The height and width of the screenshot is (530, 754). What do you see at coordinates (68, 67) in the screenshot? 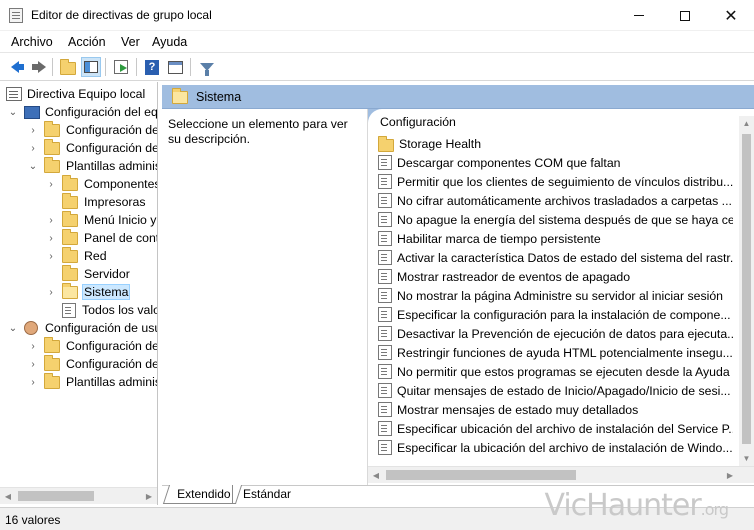
I see `up-folder-button` at bounding box center [68, 67].